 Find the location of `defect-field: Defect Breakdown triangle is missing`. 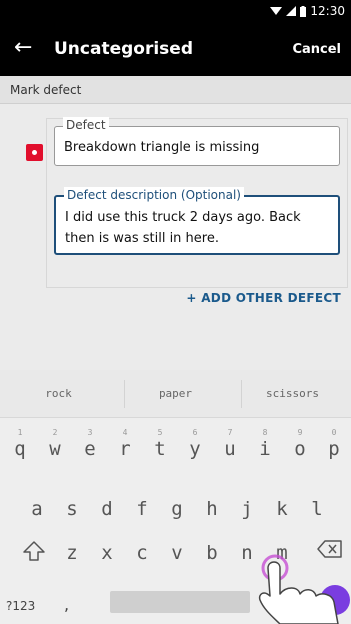

defect-field: Defect Breakdown triangle is missing is located at coordinates (197, 141).